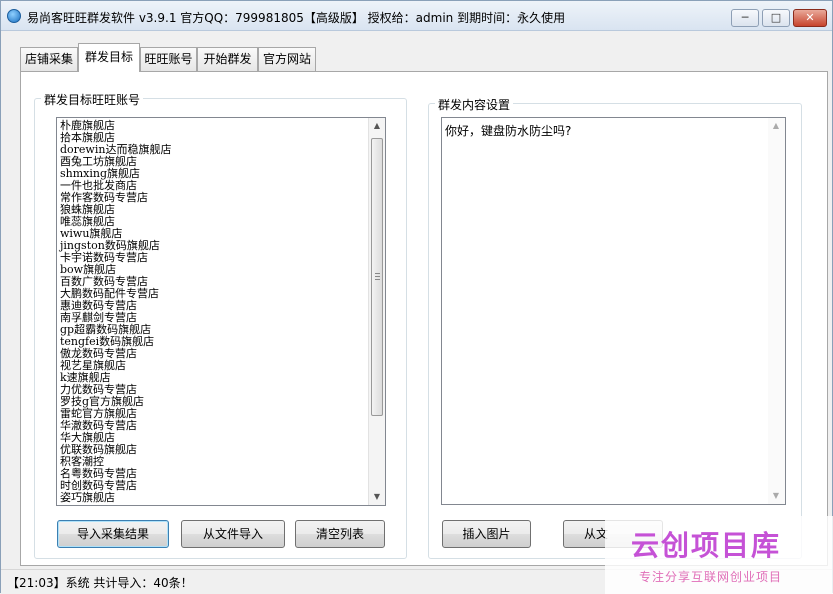  Describe the element at coordinates (745, 18) in the screenshot. I see `minimize-button: ─` at that location.